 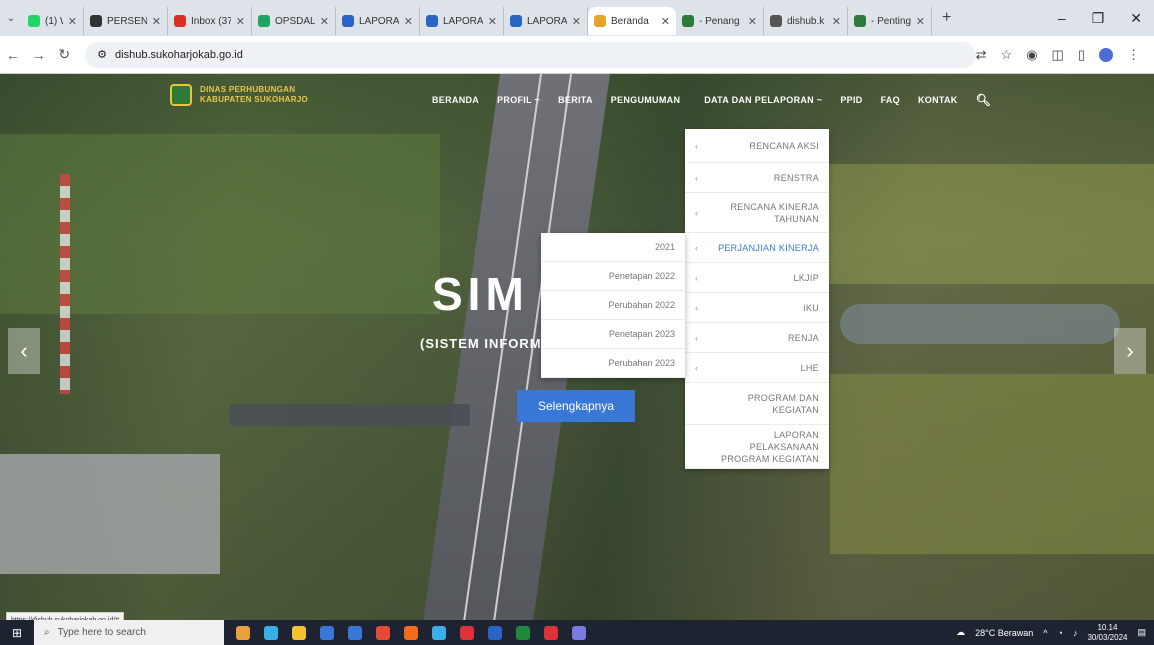 What do you see at coordinates (763, 100) in the screenshot?
I see `nav-data-dan-pelaporan: DATA DAN PELAPORAN ~` at bounding box center [763, 100].